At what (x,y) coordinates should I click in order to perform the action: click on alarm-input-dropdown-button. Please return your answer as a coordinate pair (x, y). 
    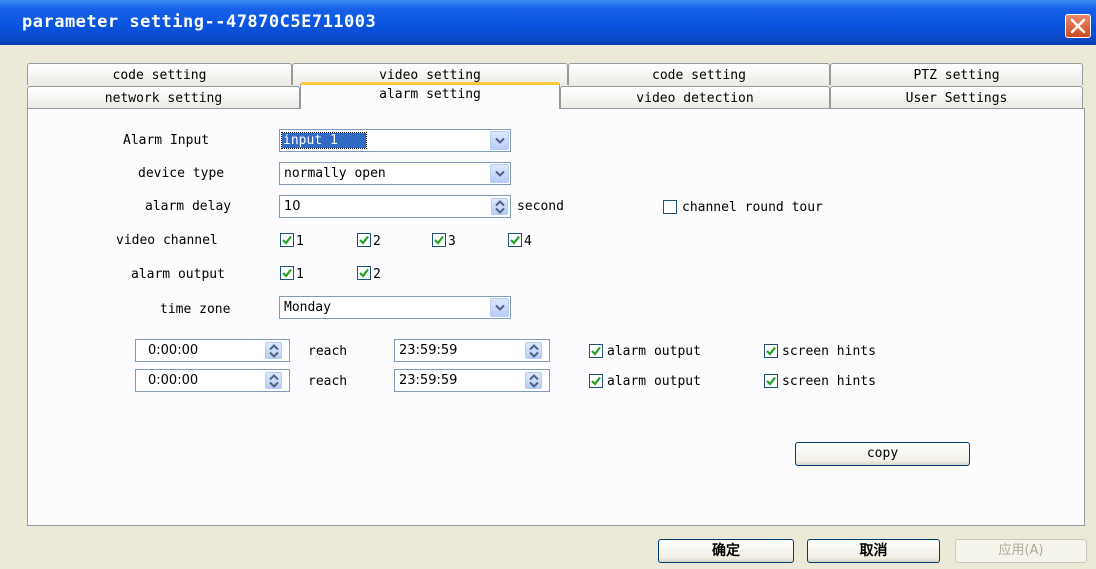
    Looking at the image, I should click on (499, 140).